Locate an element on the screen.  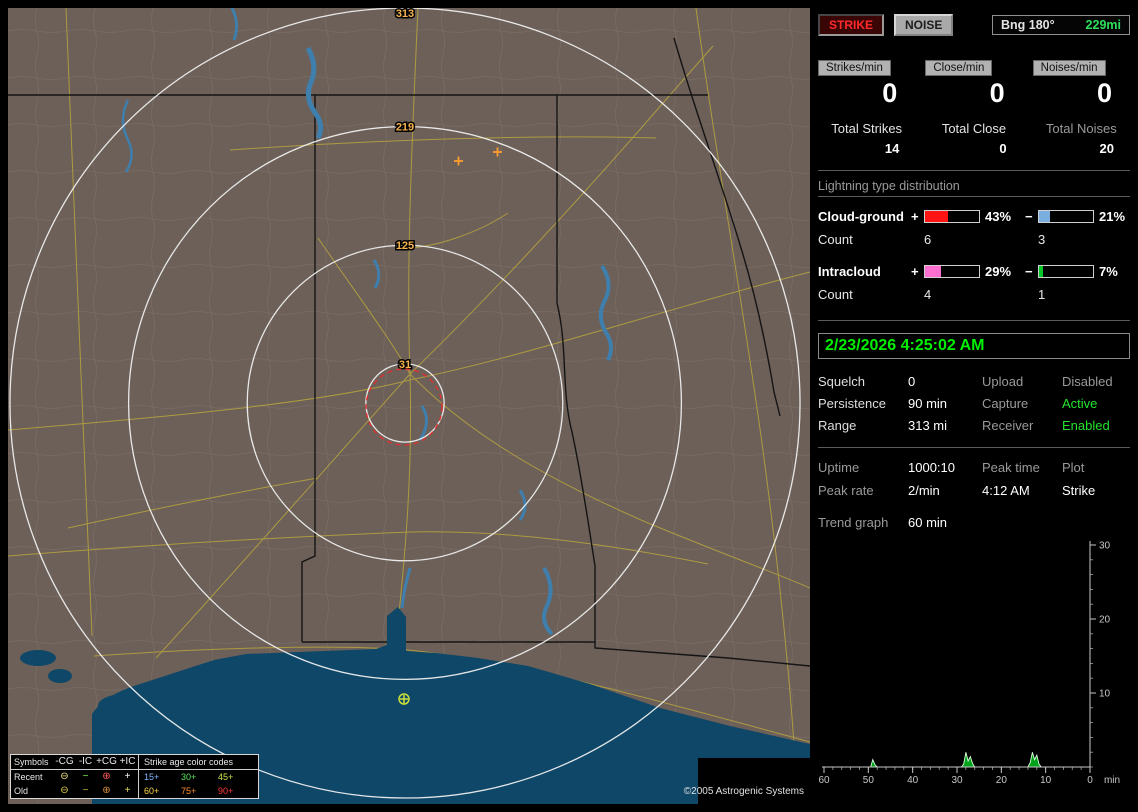
total-close-value: 0 is located at coordinates (1003, 148).